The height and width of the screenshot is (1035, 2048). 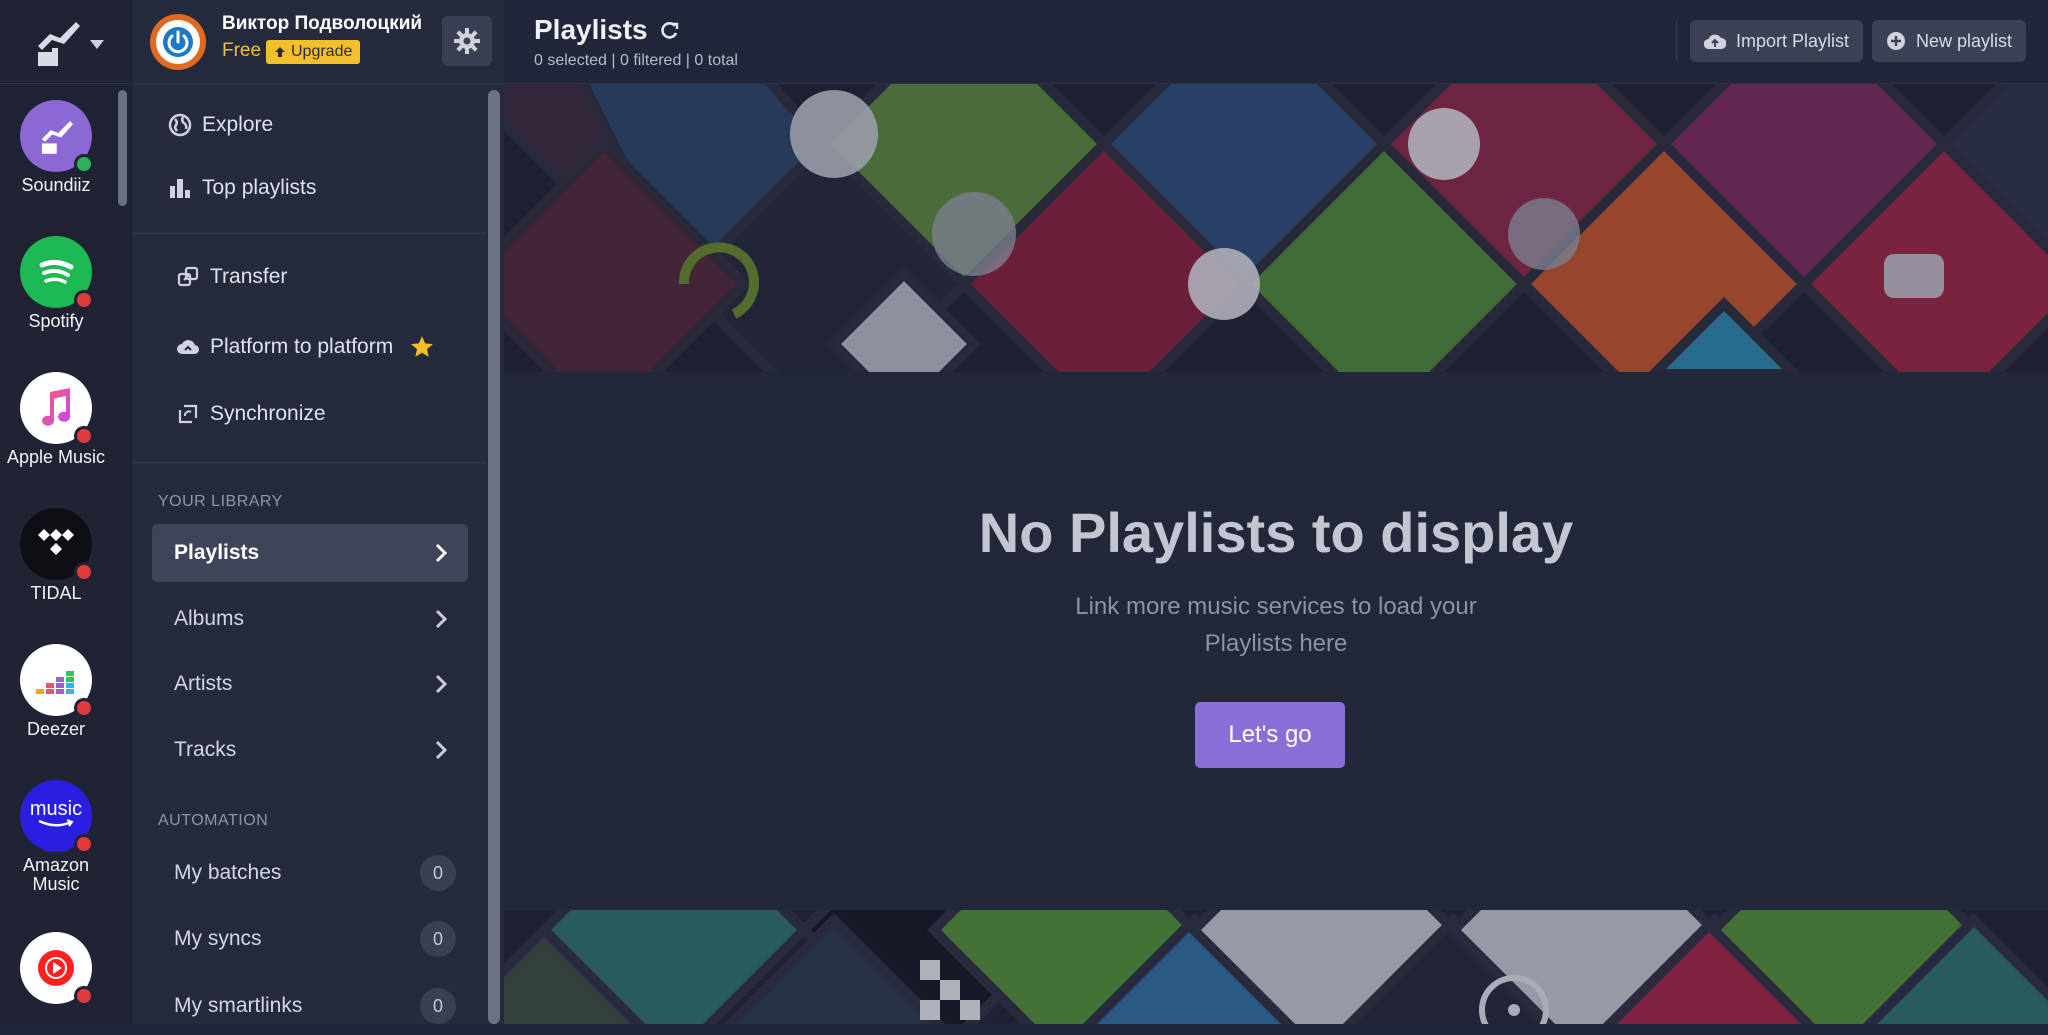 I want to click on library-item-artists: Artists, so click(x=310, y=684).